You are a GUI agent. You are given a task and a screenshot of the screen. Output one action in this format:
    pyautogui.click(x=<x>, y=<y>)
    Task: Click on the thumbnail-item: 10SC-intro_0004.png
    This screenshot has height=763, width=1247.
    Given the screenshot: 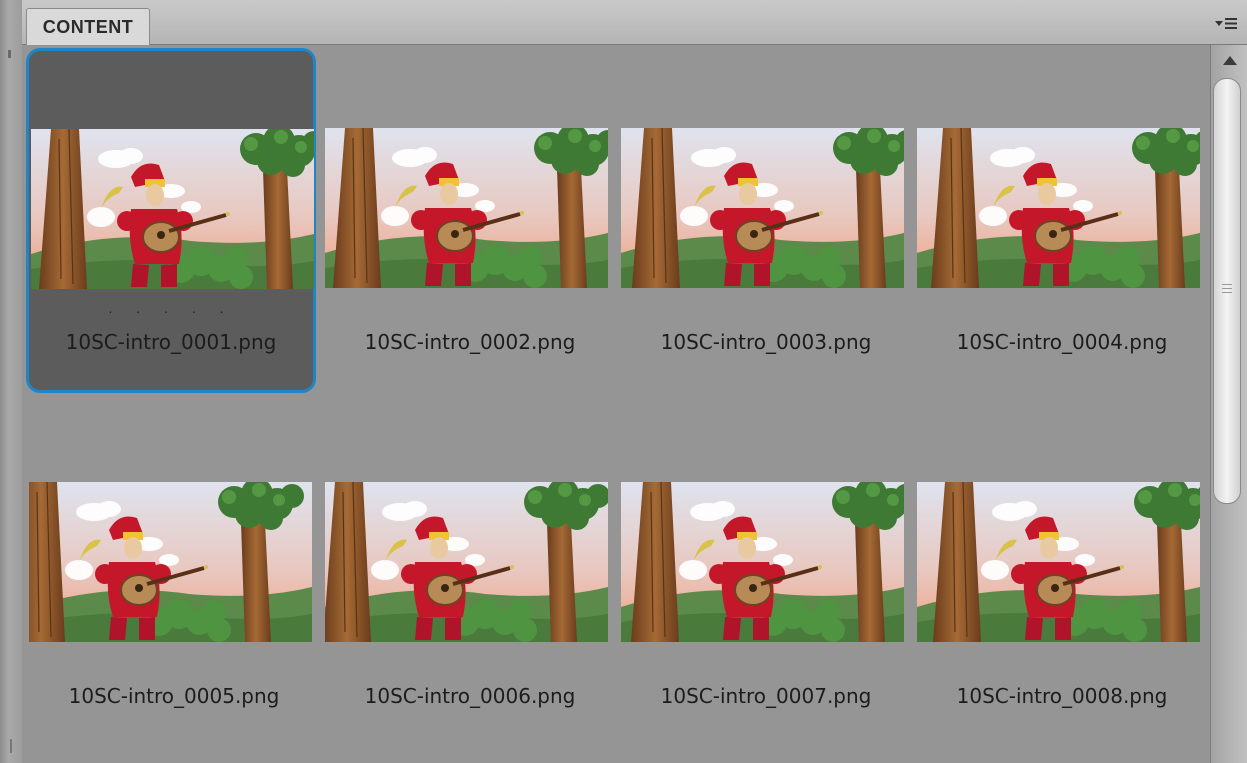 What is the action you would take?
    pyautogui.click(x=1062, y=220)
    